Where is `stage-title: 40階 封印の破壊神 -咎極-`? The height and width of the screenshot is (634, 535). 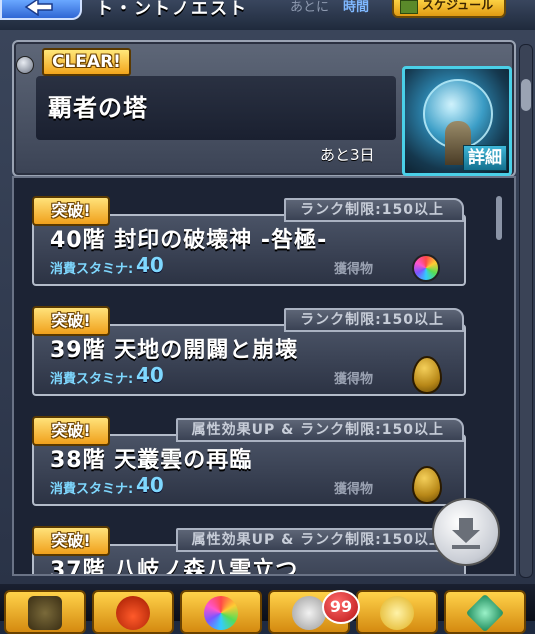 stage-title: 40階 封印の破壊神 -咎極- is located at coordinates (189, 240).